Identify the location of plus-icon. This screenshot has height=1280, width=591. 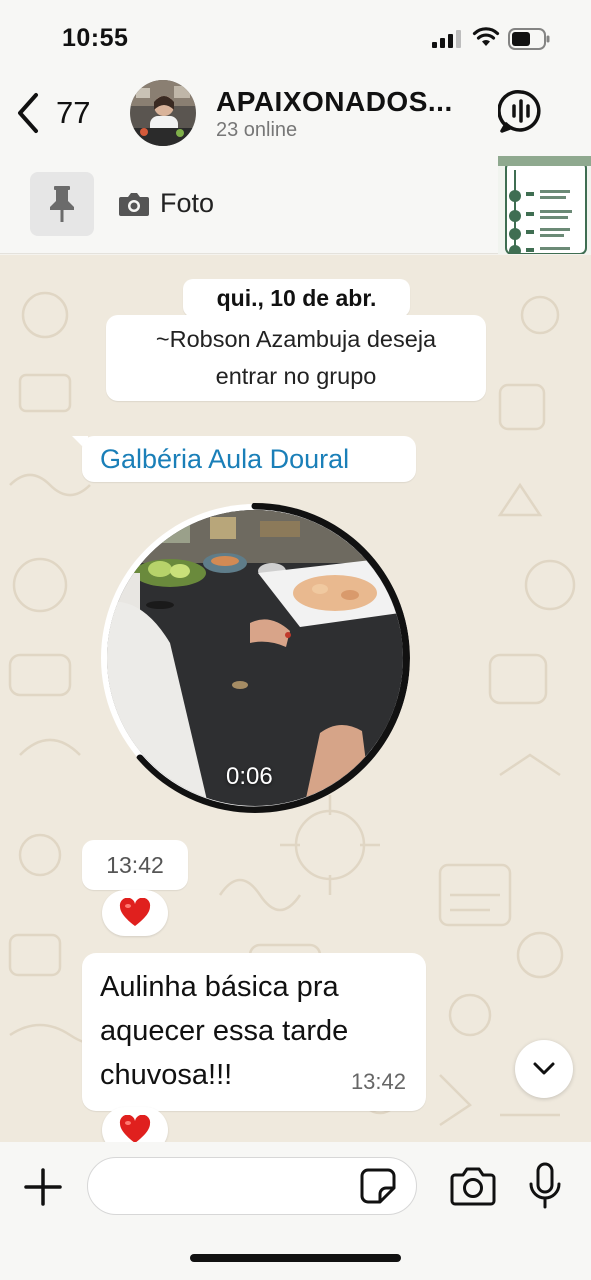
(43, 1187).